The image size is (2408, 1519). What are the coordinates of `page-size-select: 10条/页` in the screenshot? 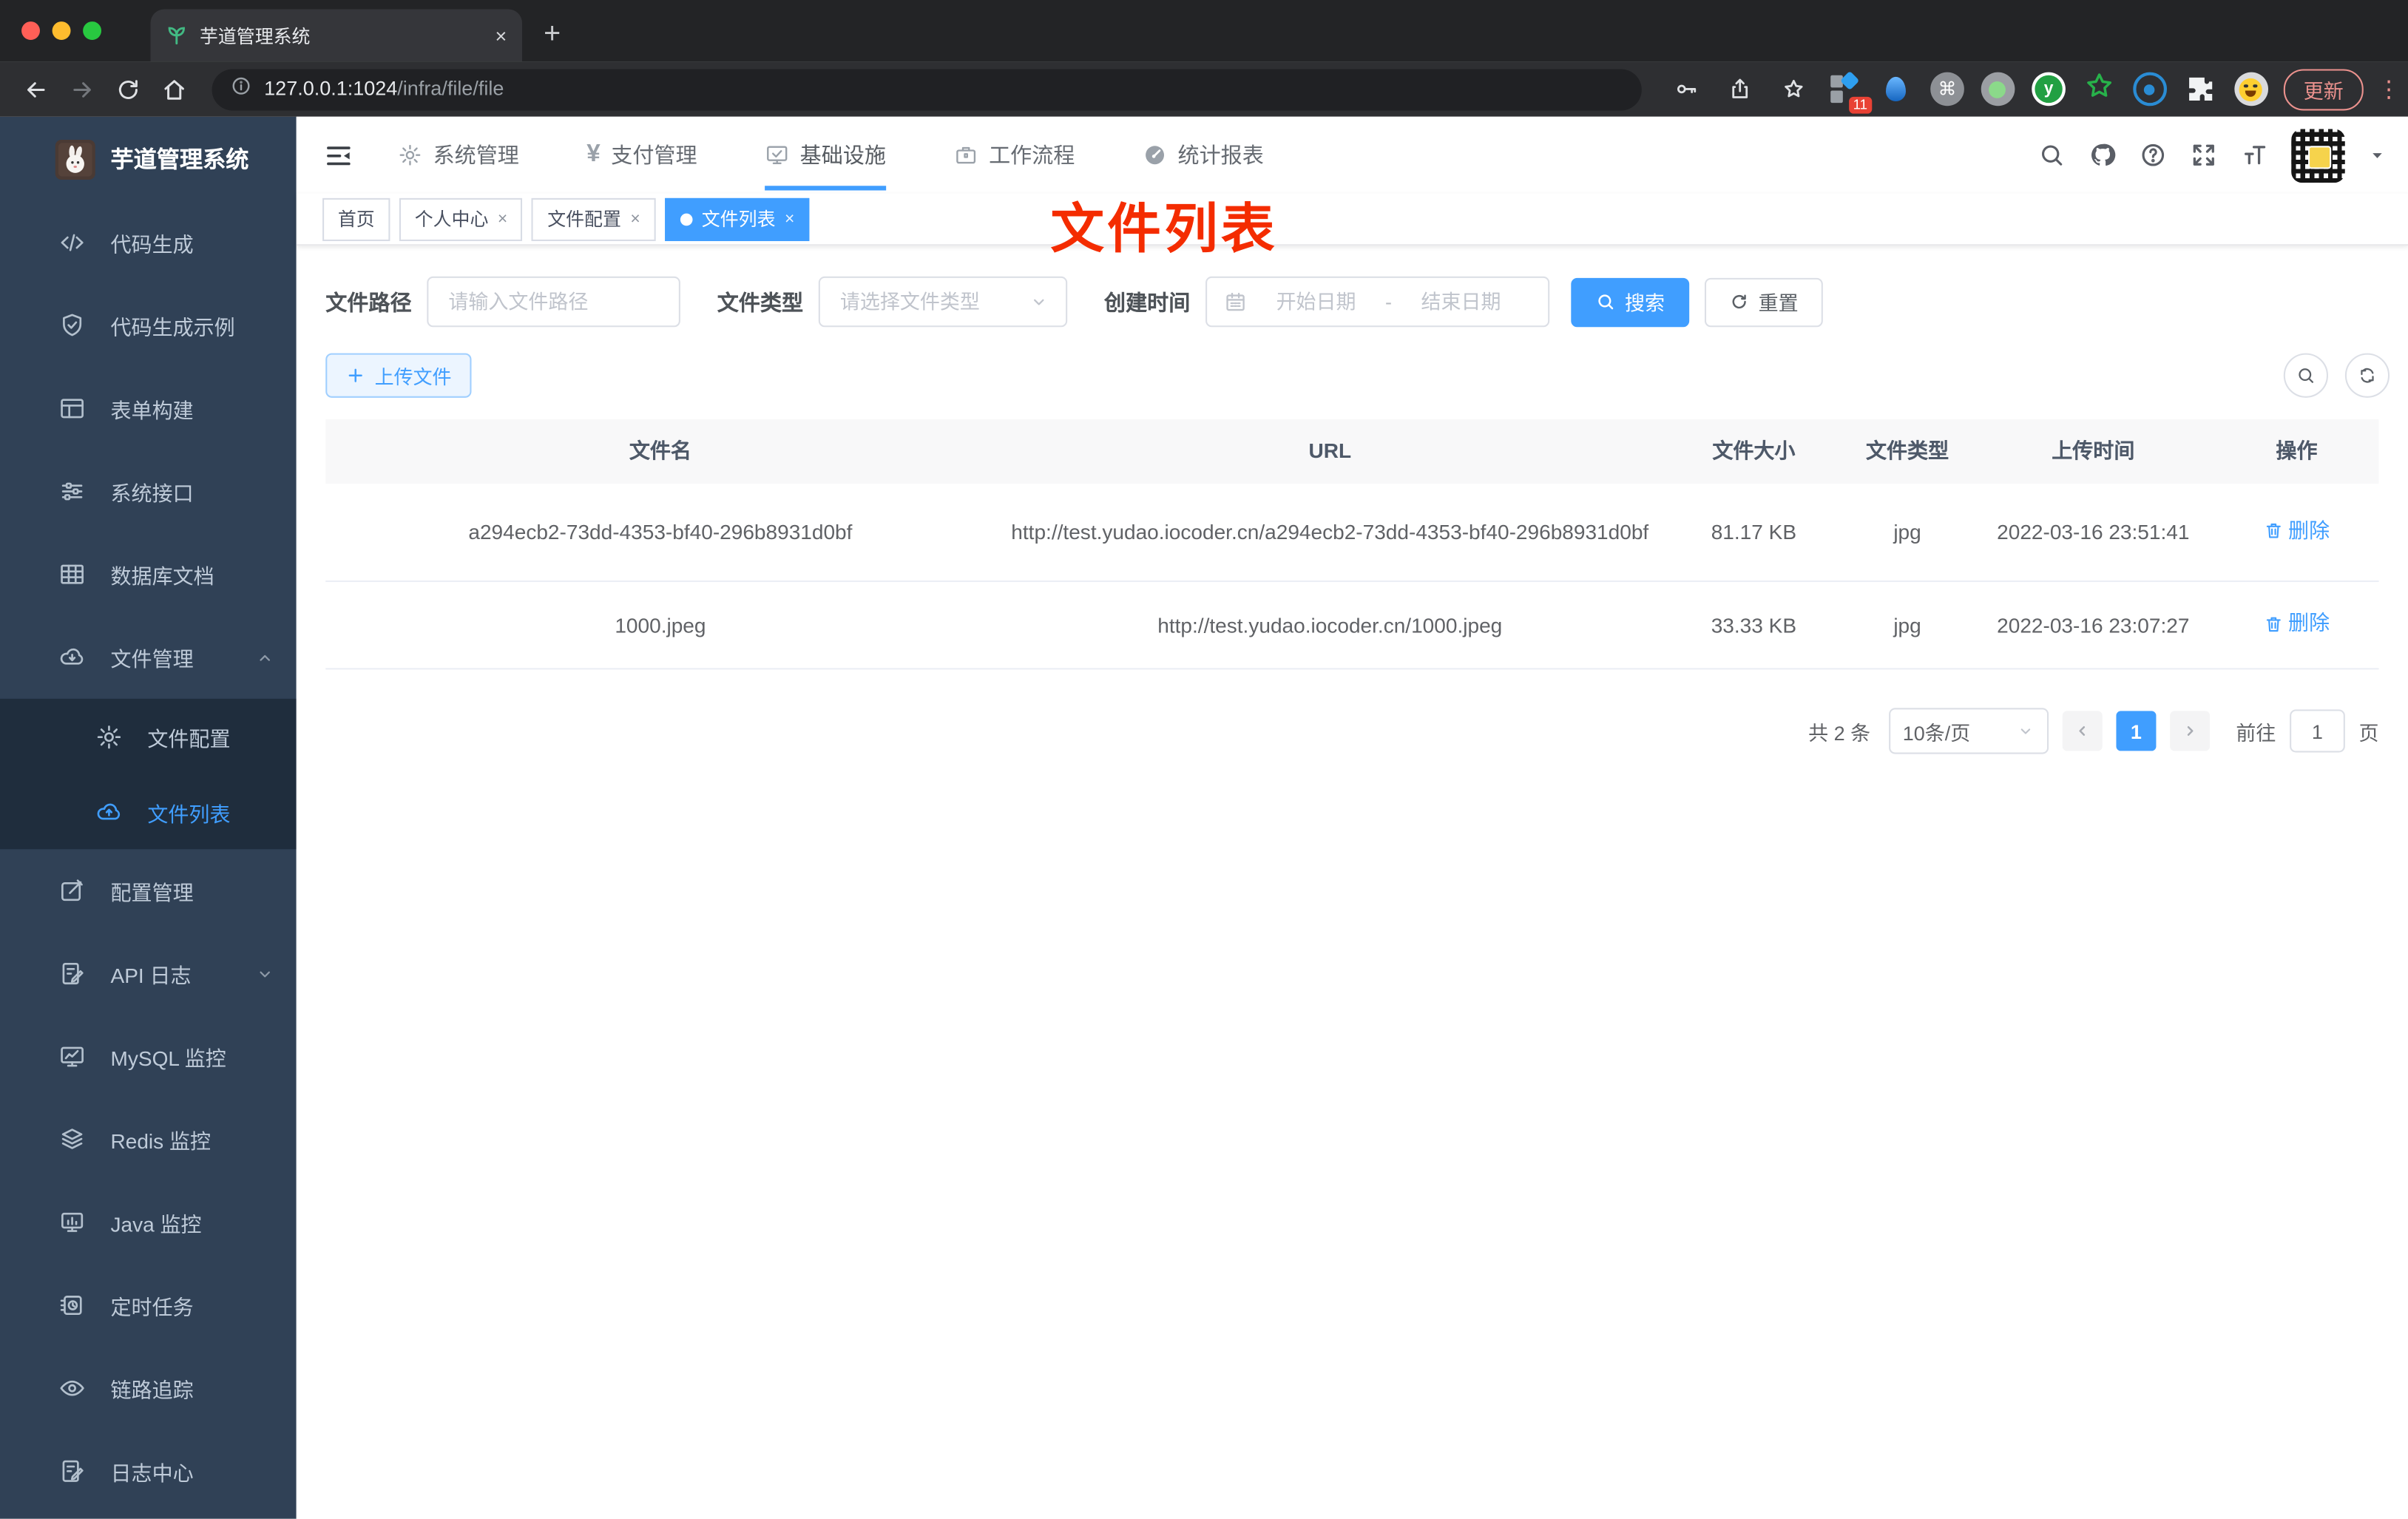 It's located at (1969, 731).